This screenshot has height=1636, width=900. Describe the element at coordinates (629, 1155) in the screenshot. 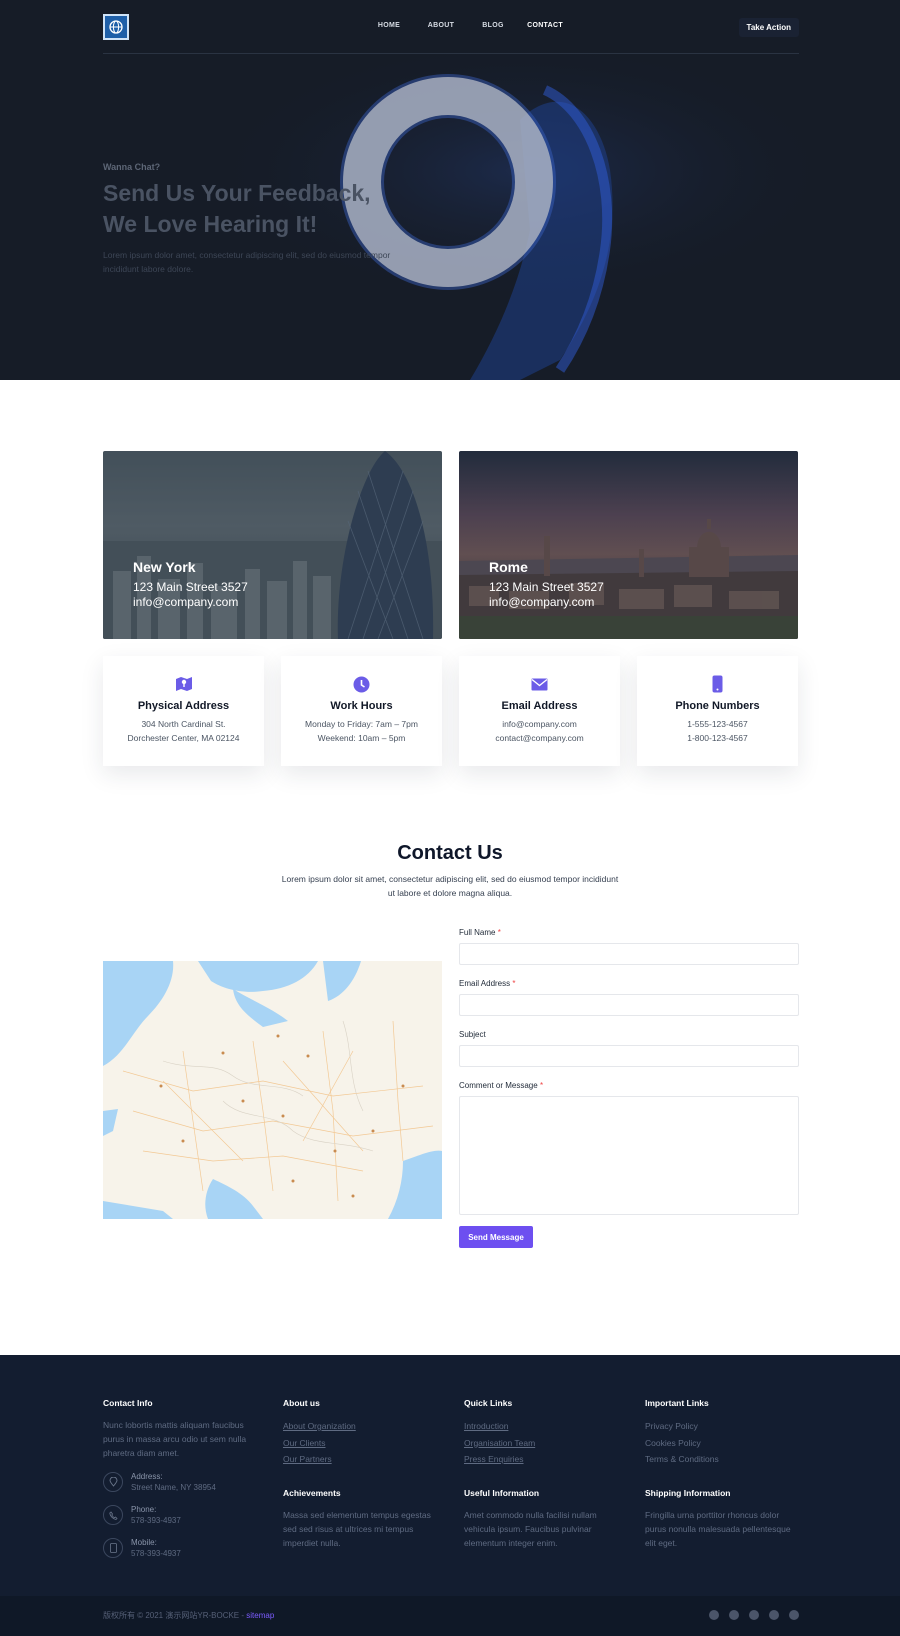

I see `message-textarea` at that location.